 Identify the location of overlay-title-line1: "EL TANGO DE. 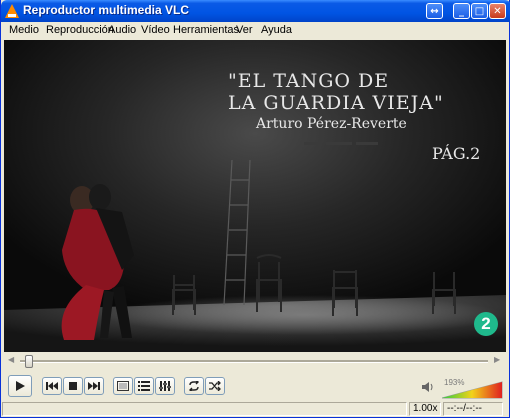
(309, 81).